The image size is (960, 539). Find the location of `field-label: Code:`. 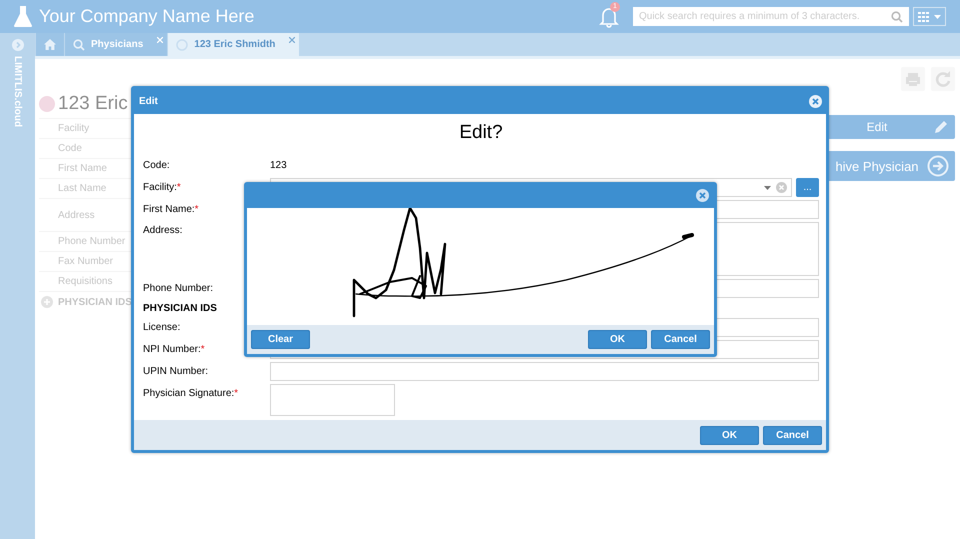

field-label: Code: is located at coordinates (156, 165).